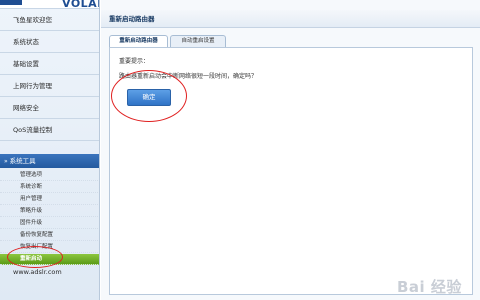 The height and width of the screenshot is (300, 480). Describe the element at coordinates (49, 20) in the screenshot. I see `sidebar-item-welcome: 飞鱼星欢迎您` at that location.